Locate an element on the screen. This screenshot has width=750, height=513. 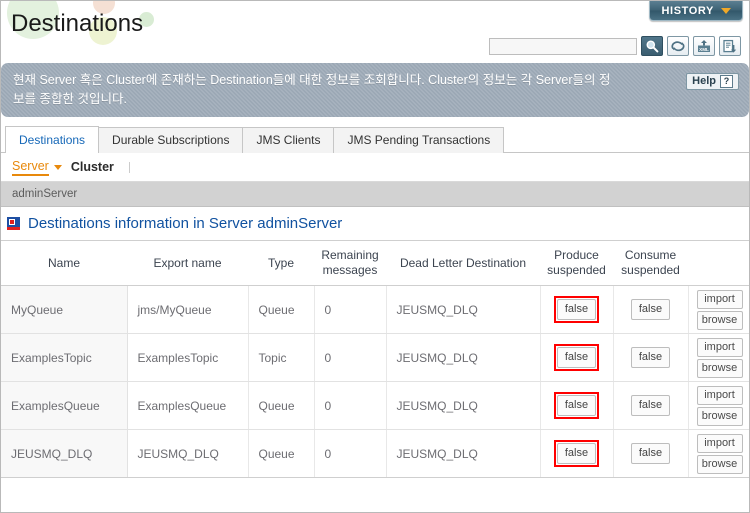
search-input is located at coordinates (563, 46).